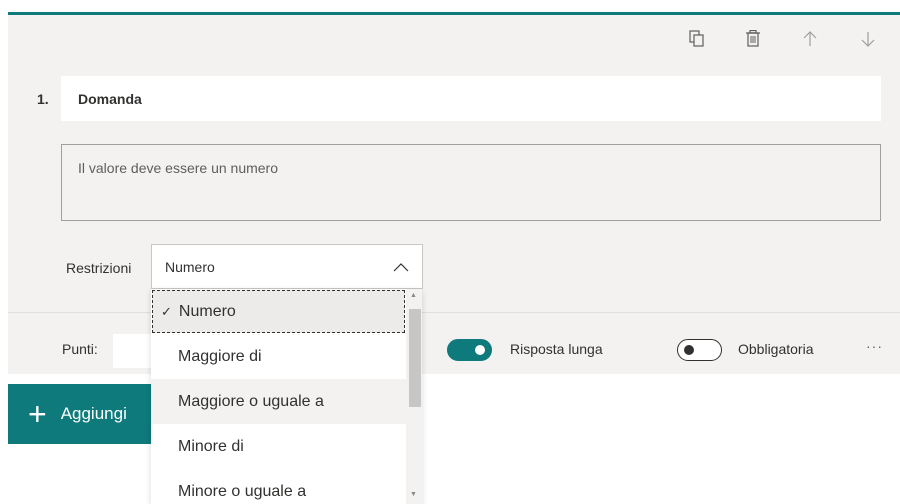 The width and height of the screenshot is (900, 504). What do you see at coordinates (251, 401) in the screenshot?
I see `option-label: Maggiore o uguale a` at bounding box center [251, 401].